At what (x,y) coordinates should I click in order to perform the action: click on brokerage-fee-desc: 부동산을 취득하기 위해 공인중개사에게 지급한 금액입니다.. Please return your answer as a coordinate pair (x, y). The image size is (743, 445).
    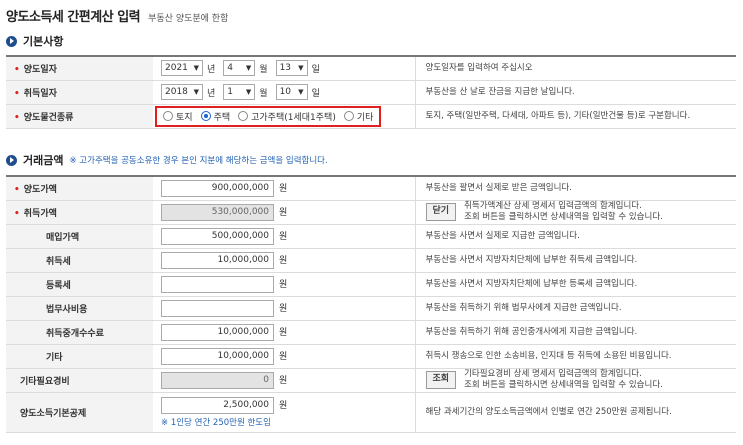
    Looking at the image, I should click on (575, 332).